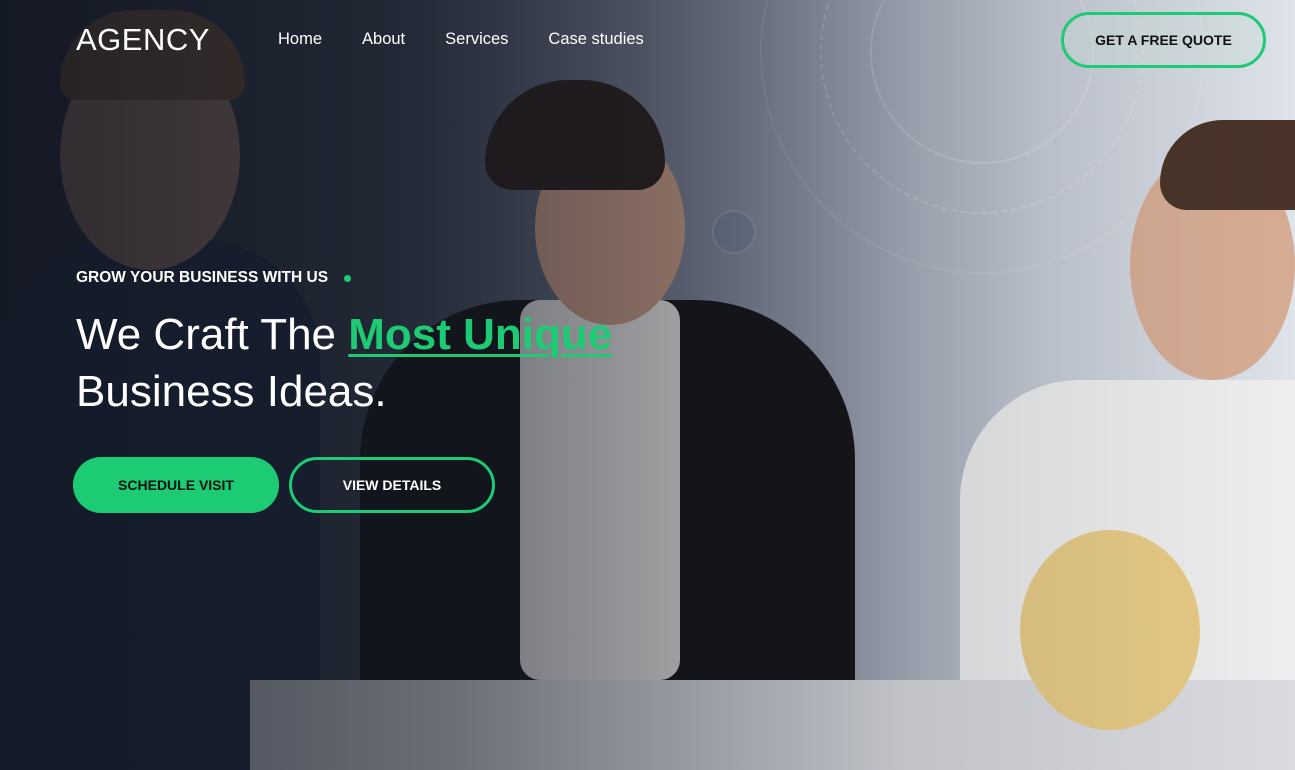  What do you see at coordinates (476, 39) in the screenshot?
I see `nav-item-services: Services` at bounding box center [476, 39].